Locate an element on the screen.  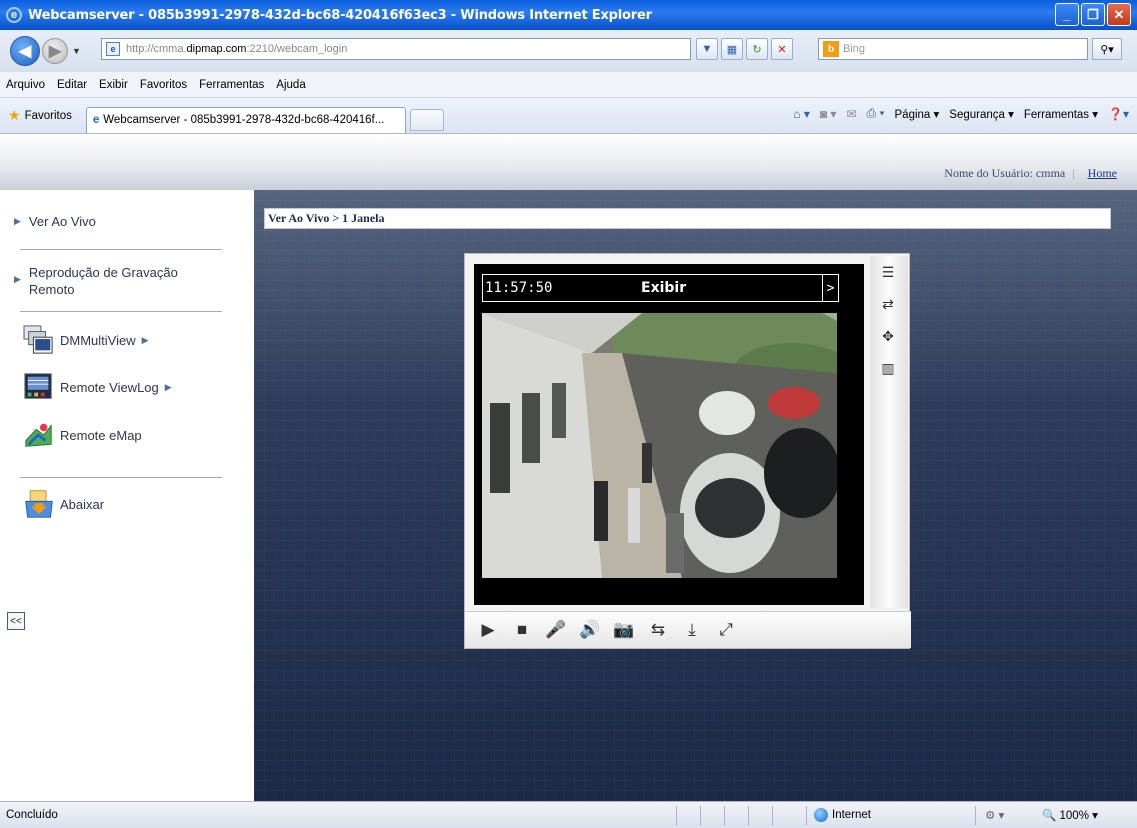
collapse-sidebar-button: << is located at coordinates (16, 621).